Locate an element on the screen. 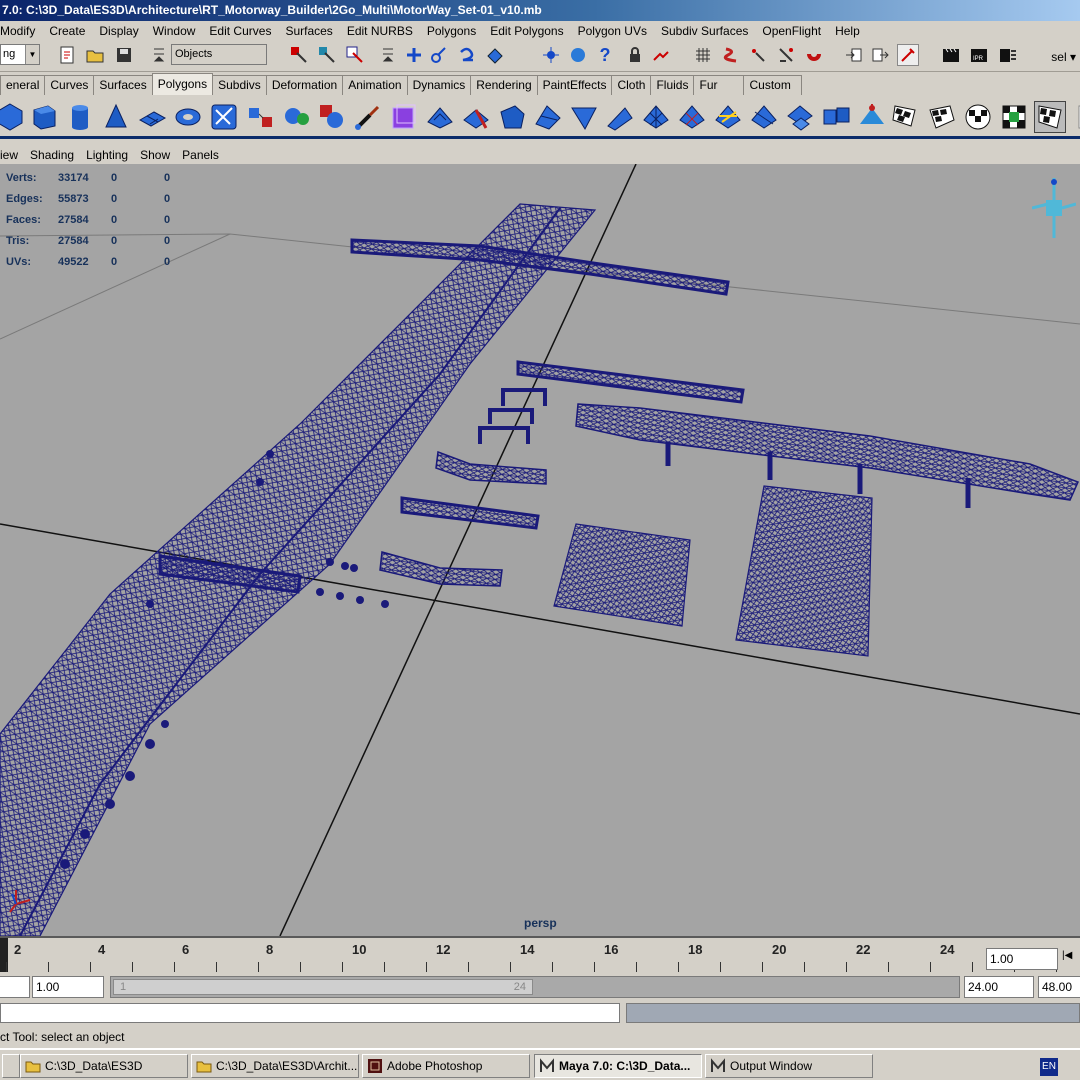  bevel-icon is located at coordinates (512, 117).